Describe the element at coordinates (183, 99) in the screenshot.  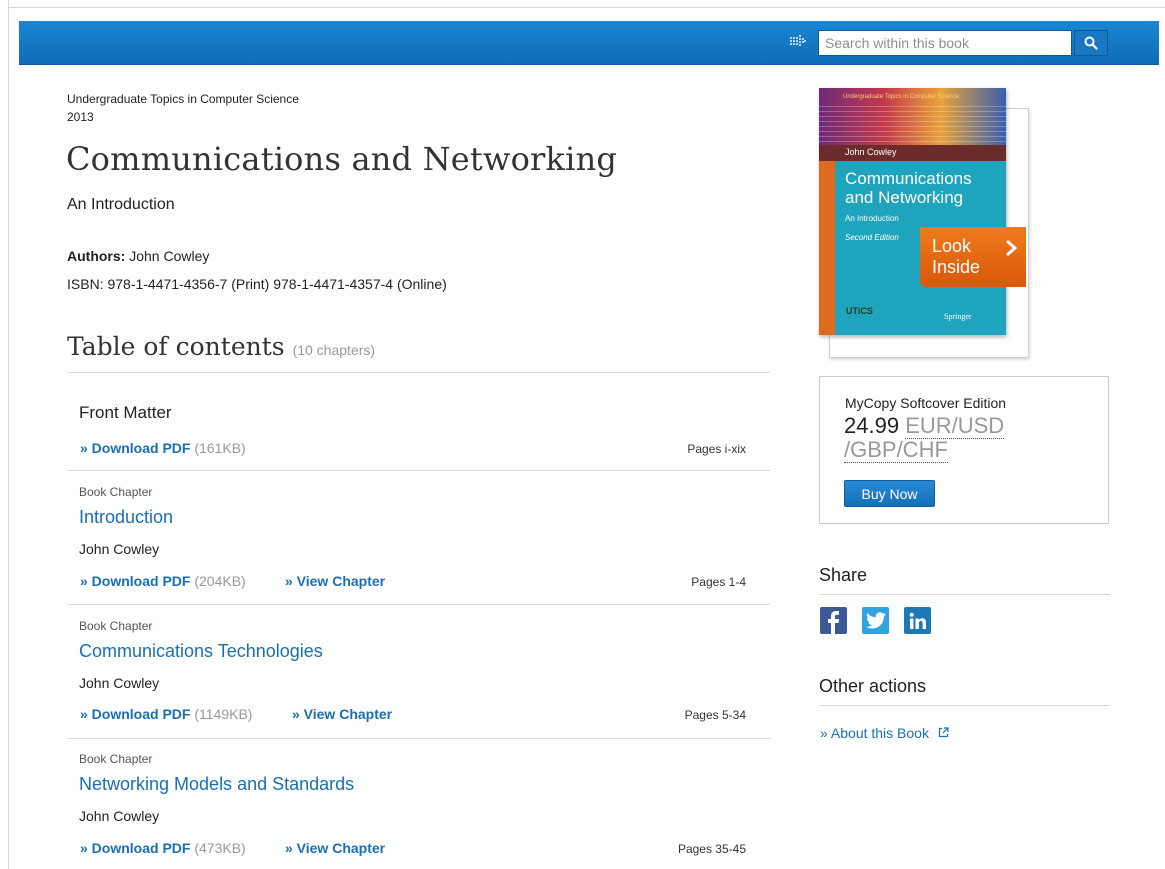
I see `series-name: Undergraduate Topics in Computer Science` at that location.